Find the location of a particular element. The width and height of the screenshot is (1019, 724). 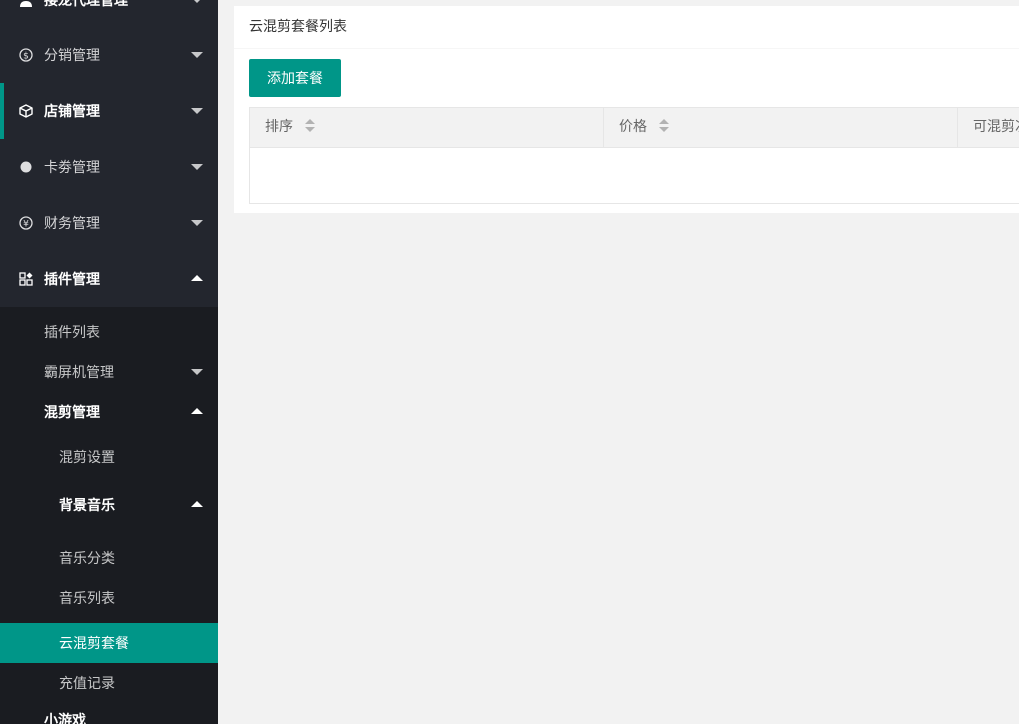

sidebar-item-label: 财务管理 is located at coordinates (72, 224).